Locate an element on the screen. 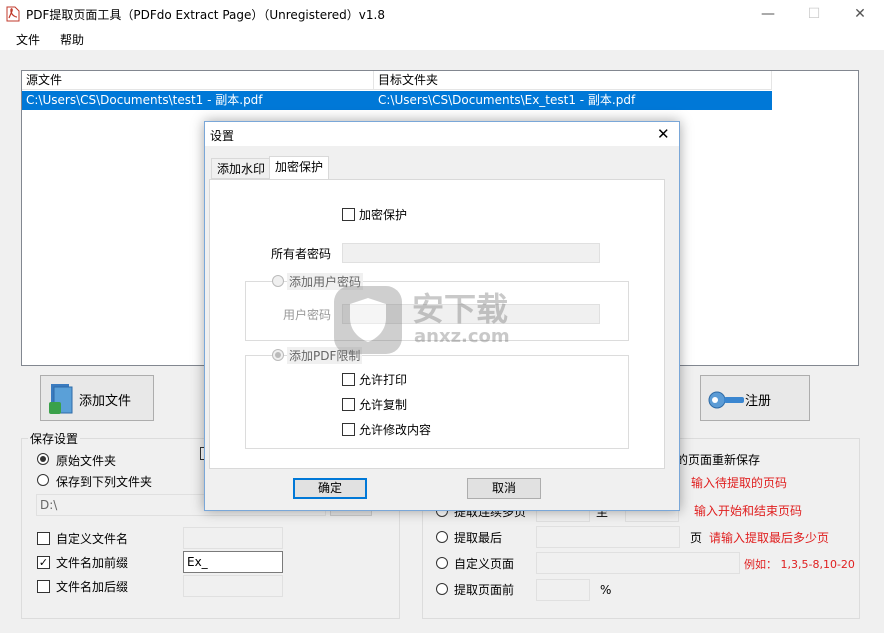  add-file-label: 添加文件 is located at coordinates (105, 401).